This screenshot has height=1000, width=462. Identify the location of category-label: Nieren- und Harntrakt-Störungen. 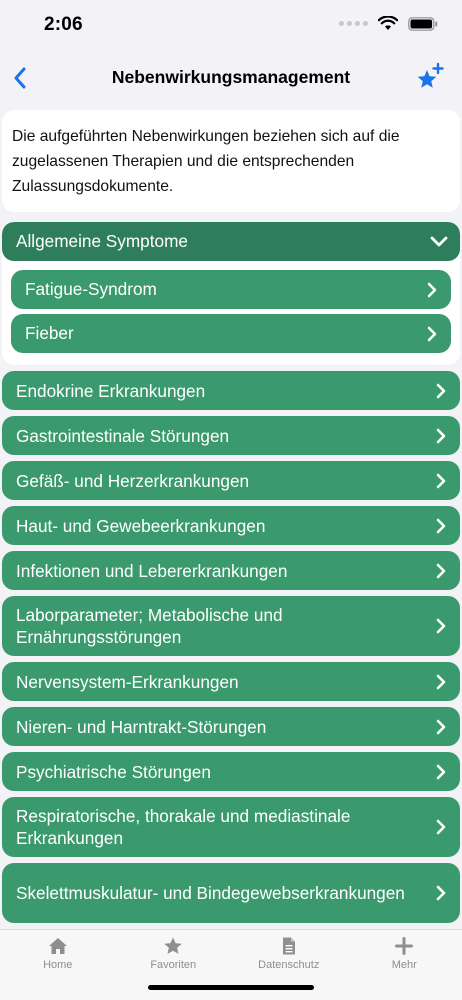
(141, 726).